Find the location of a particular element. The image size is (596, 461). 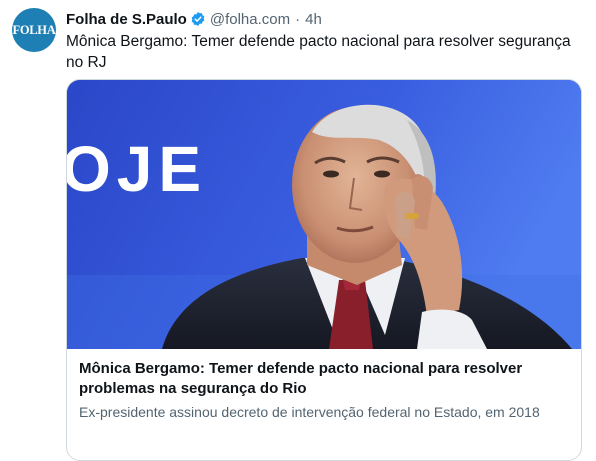

display-name: Folha de S.Paulo is located at coordinates (126, 19).